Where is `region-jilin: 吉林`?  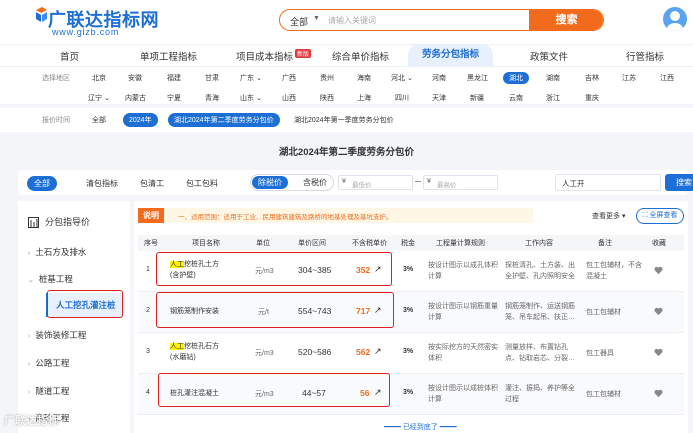
region-jilin: 吉林 is located at coordinates (592, 78).